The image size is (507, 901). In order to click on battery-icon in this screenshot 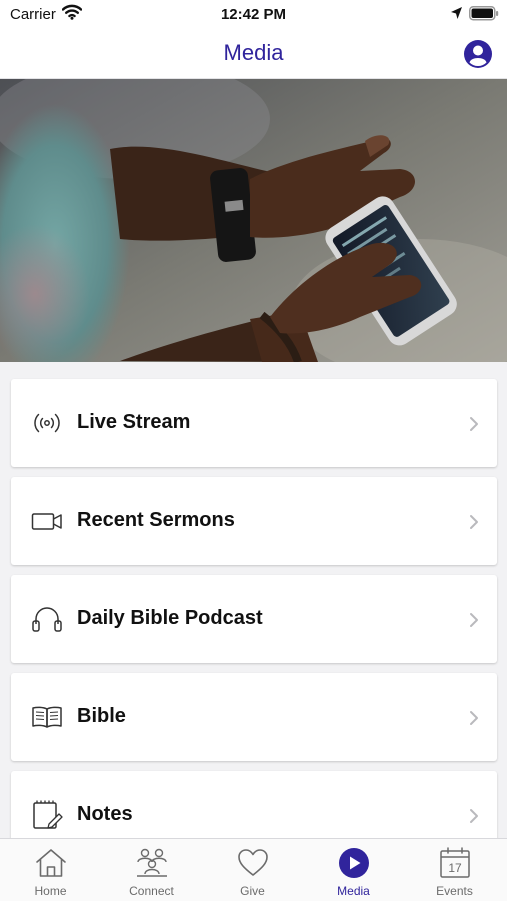, I will do `click(484, 15)`.